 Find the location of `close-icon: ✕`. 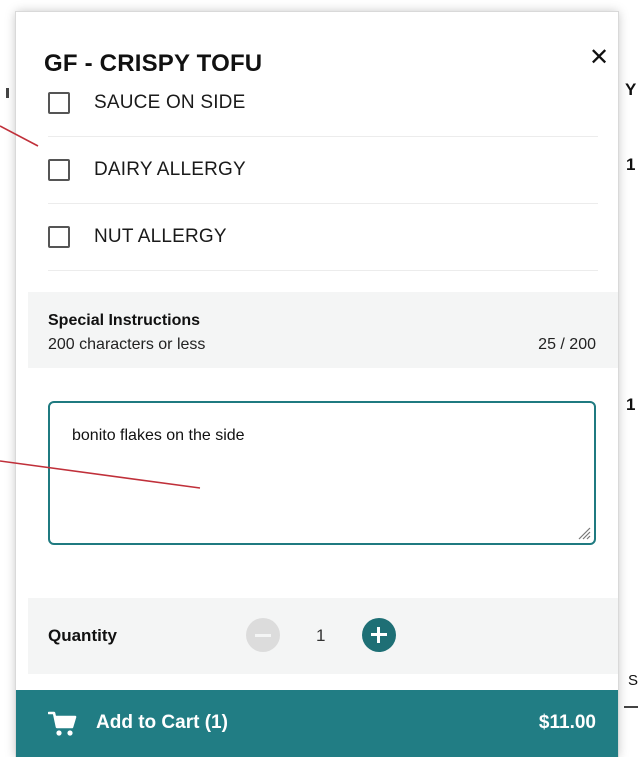

close-icon: ✕ is located at coordinates (599, 59).